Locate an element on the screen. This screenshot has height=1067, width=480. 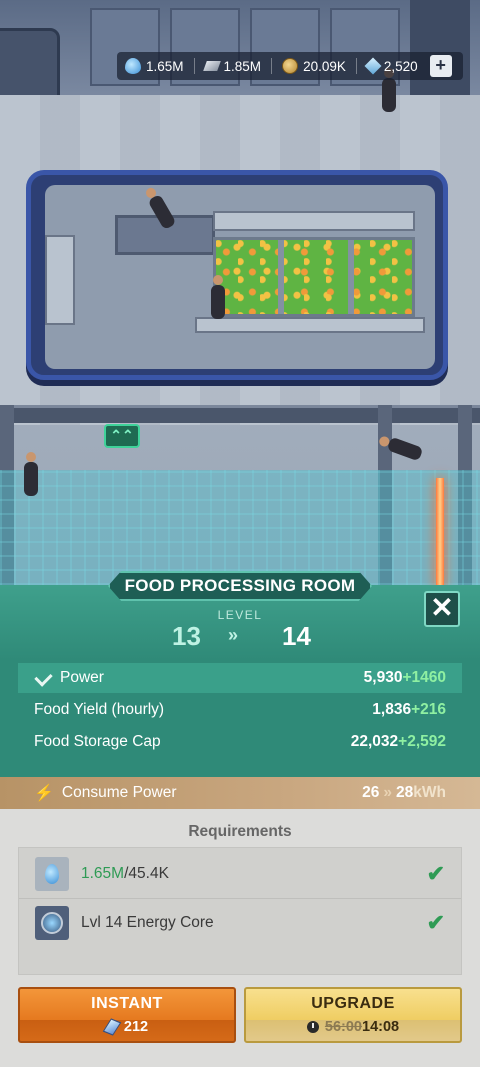
resource-bar: 1.65M 1.85M 20.09K 2,520 + is located at coordinates (290, 66).